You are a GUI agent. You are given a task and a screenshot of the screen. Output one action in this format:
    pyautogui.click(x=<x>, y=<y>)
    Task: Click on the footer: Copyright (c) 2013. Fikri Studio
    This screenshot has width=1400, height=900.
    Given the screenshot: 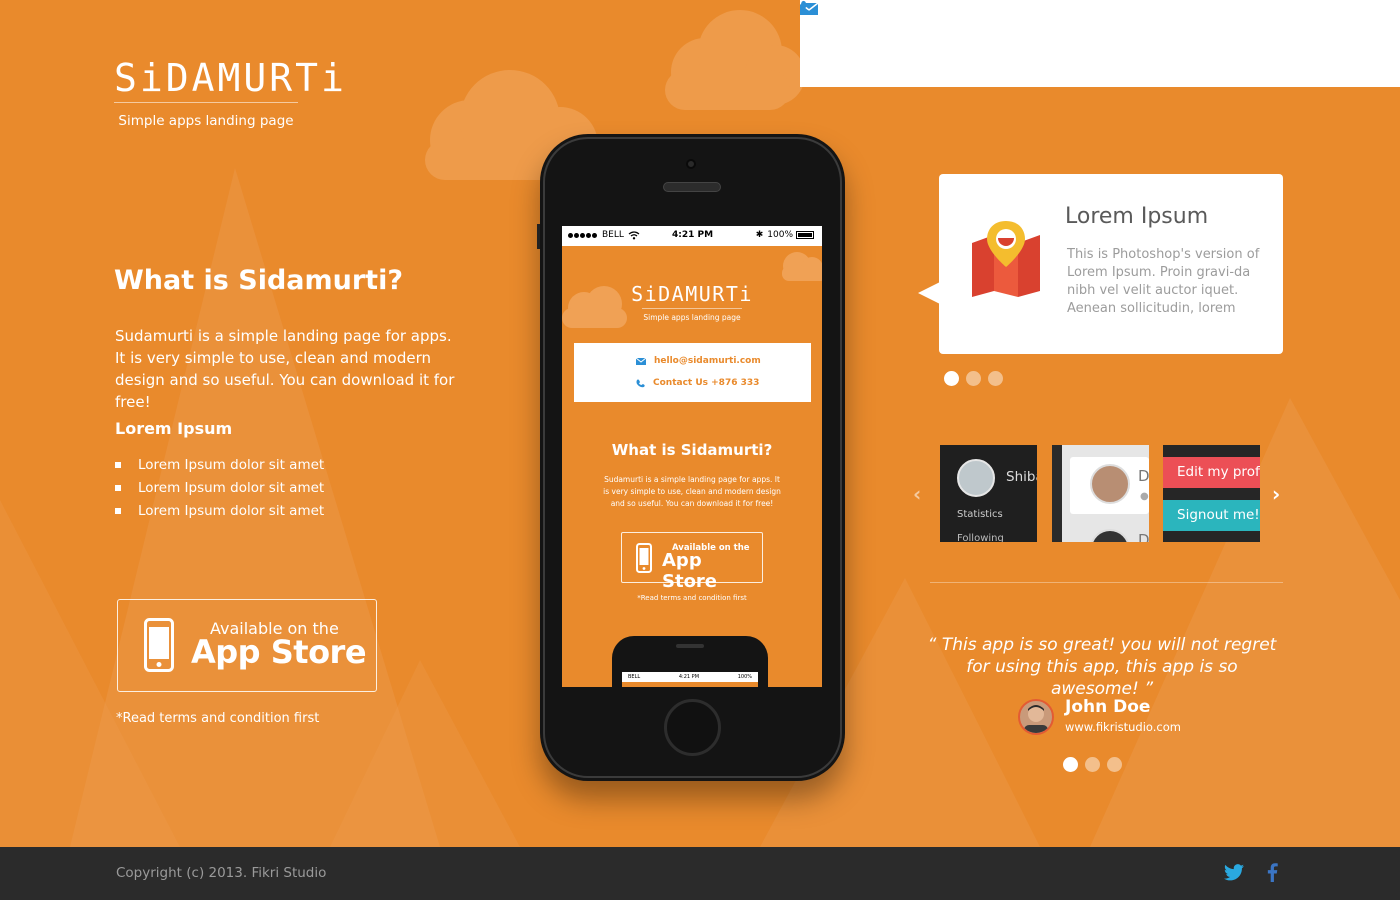 What is the action you would take?
    pyautogui.click(x=700, y=873)
    